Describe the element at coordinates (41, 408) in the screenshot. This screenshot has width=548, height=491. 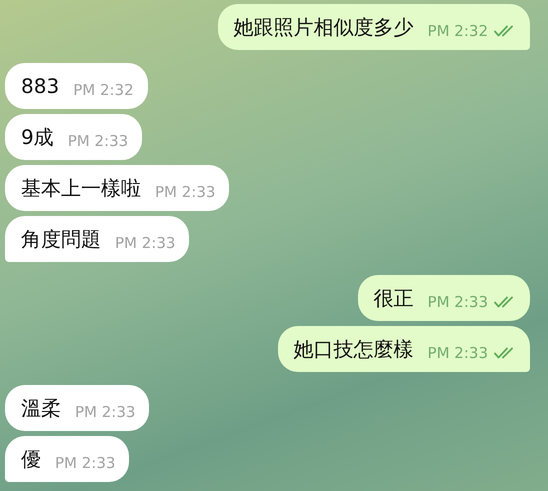
I see `message-text: 溫柔` at that location.